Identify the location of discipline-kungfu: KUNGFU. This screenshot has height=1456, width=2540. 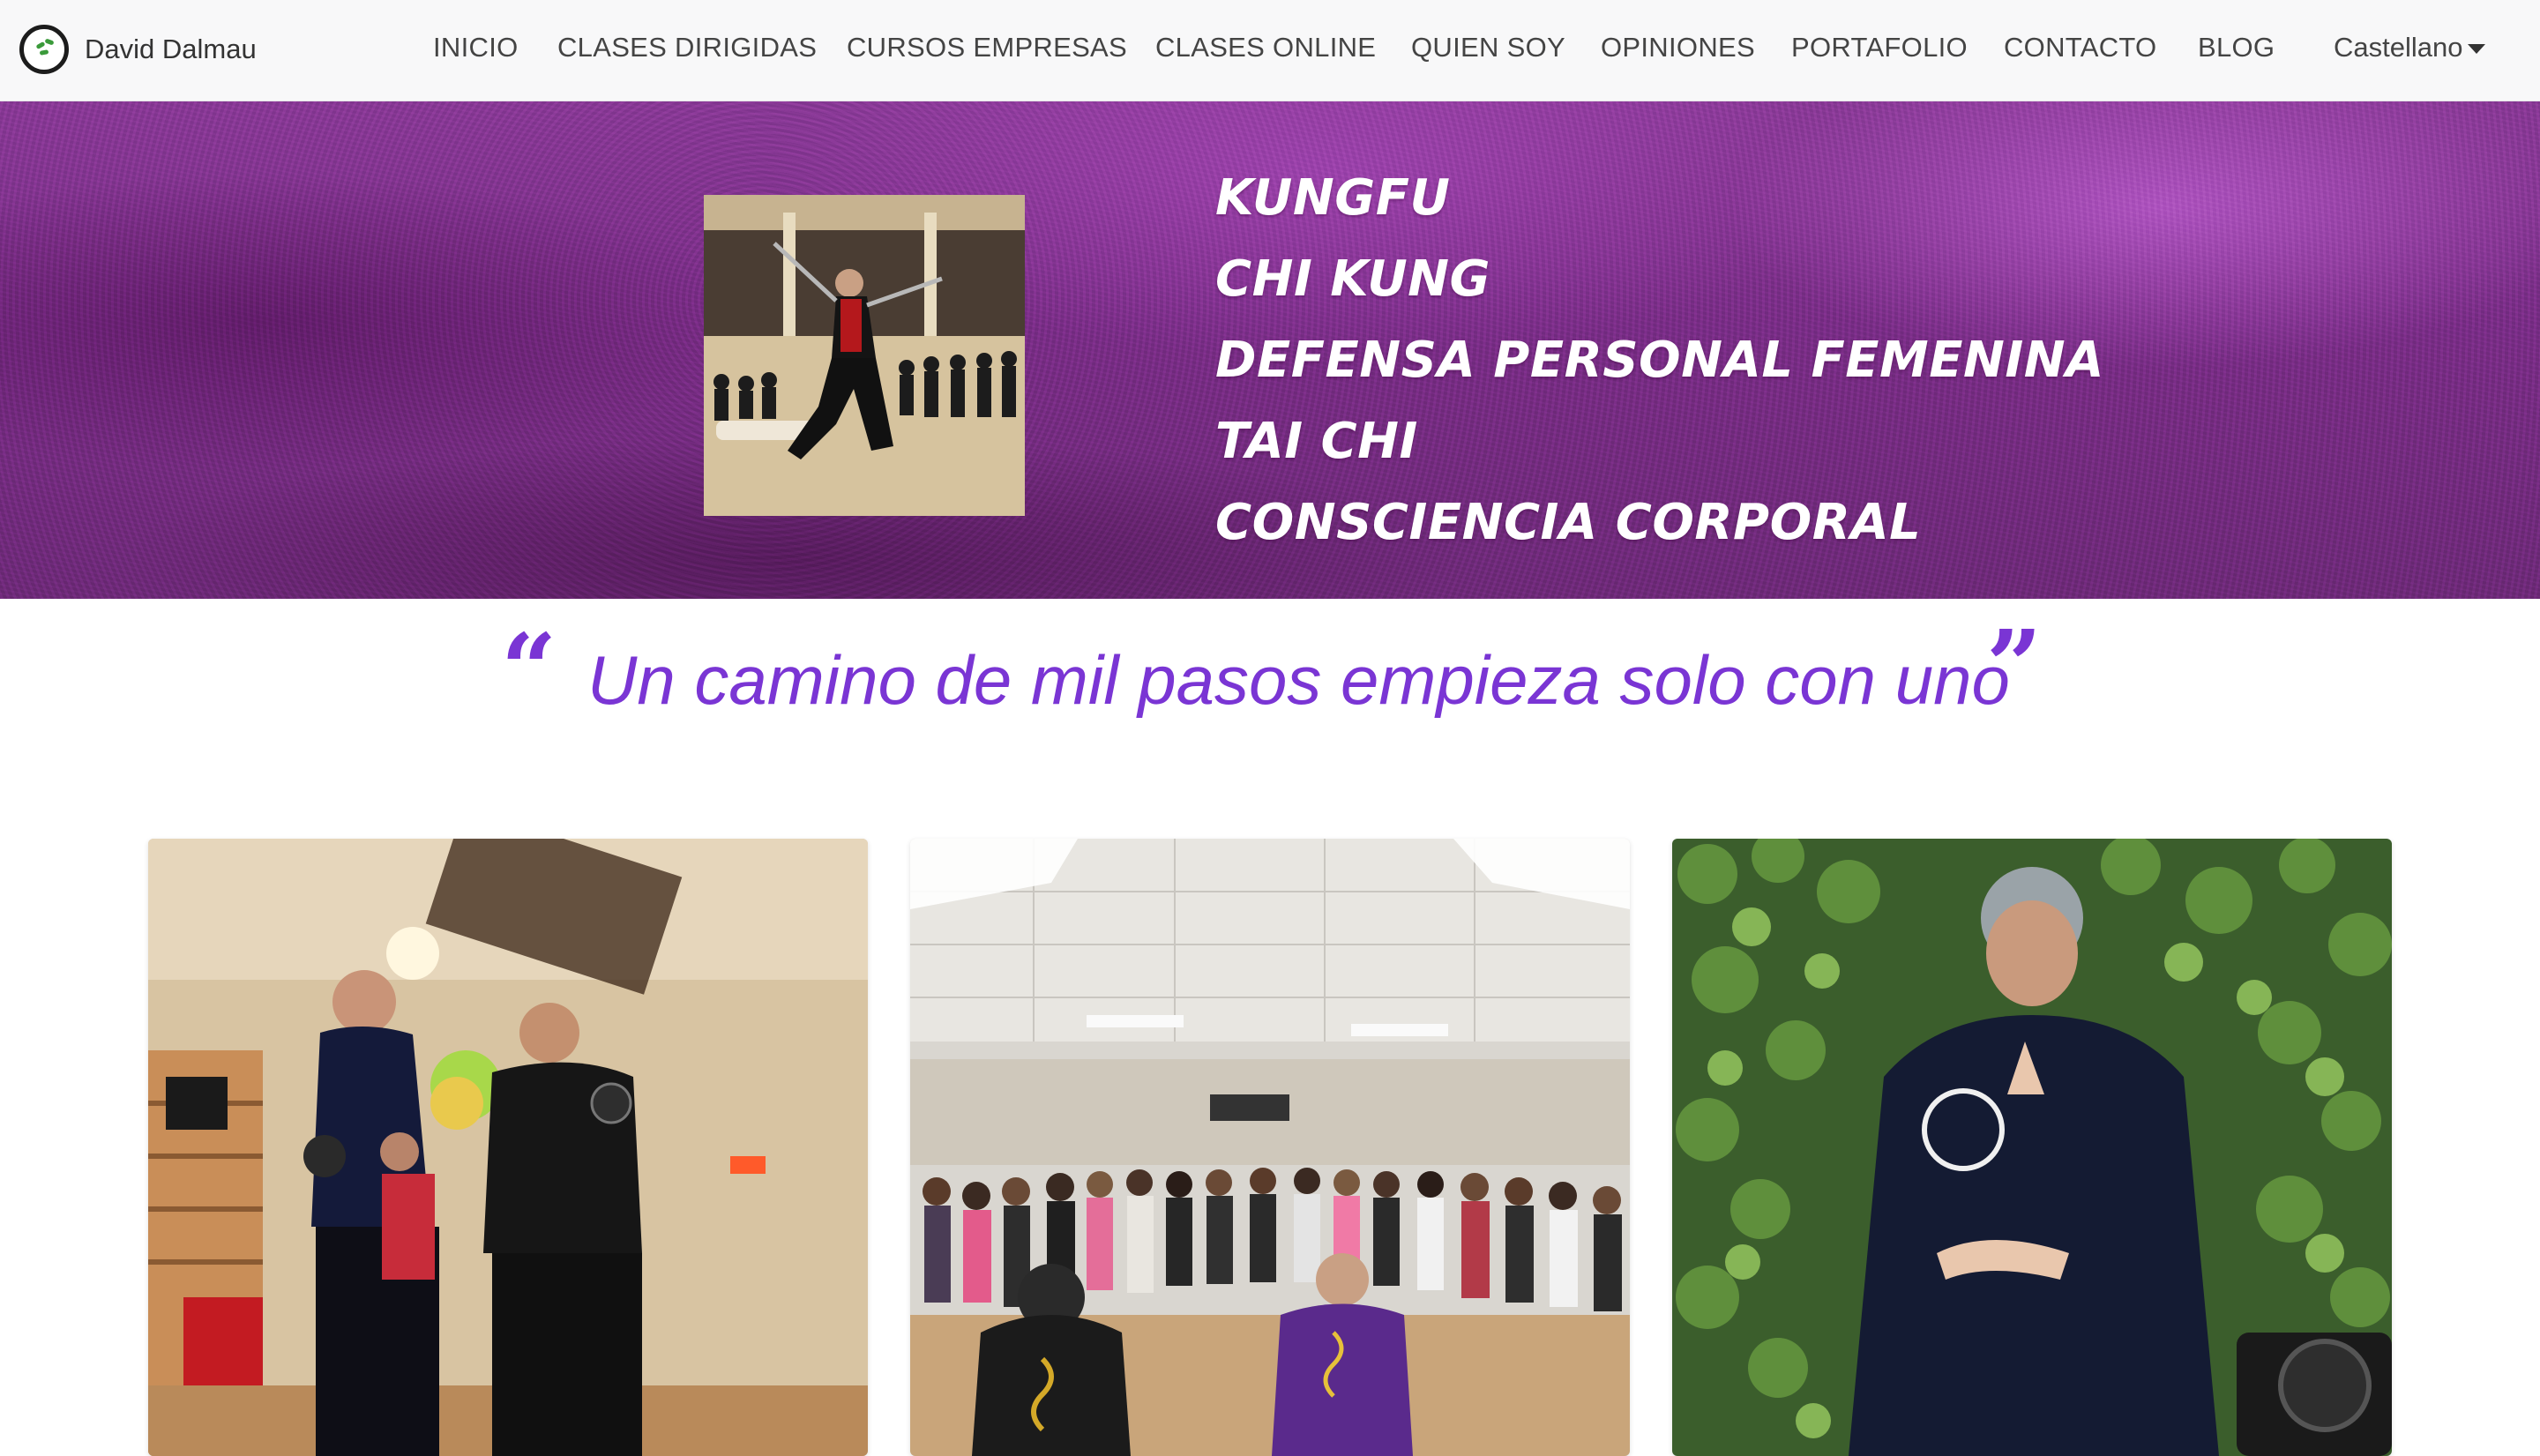
(1333, 198).